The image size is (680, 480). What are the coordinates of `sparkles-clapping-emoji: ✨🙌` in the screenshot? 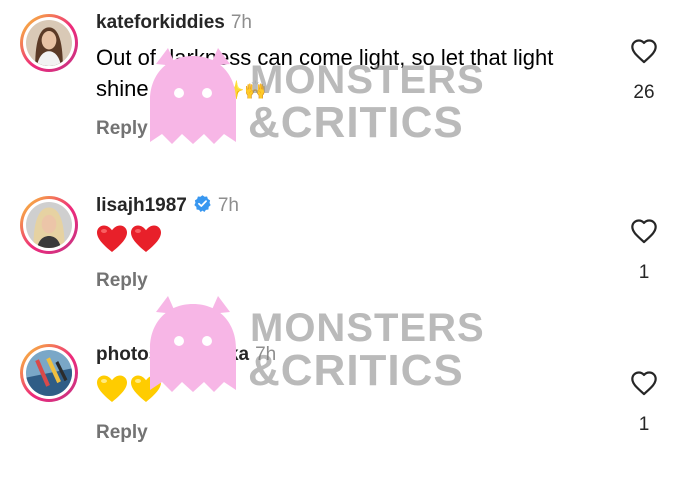 It's located at (244, 90).